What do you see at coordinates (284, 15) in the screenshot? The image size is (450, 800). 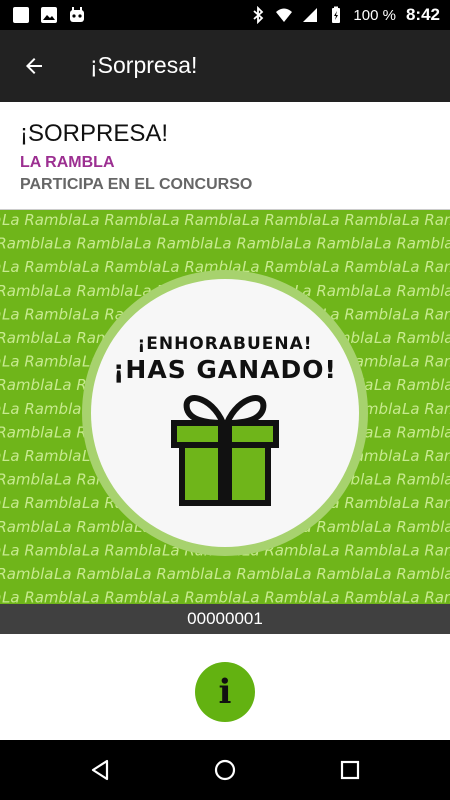 I see `wifi-icon` at bounding box center [284, 15].